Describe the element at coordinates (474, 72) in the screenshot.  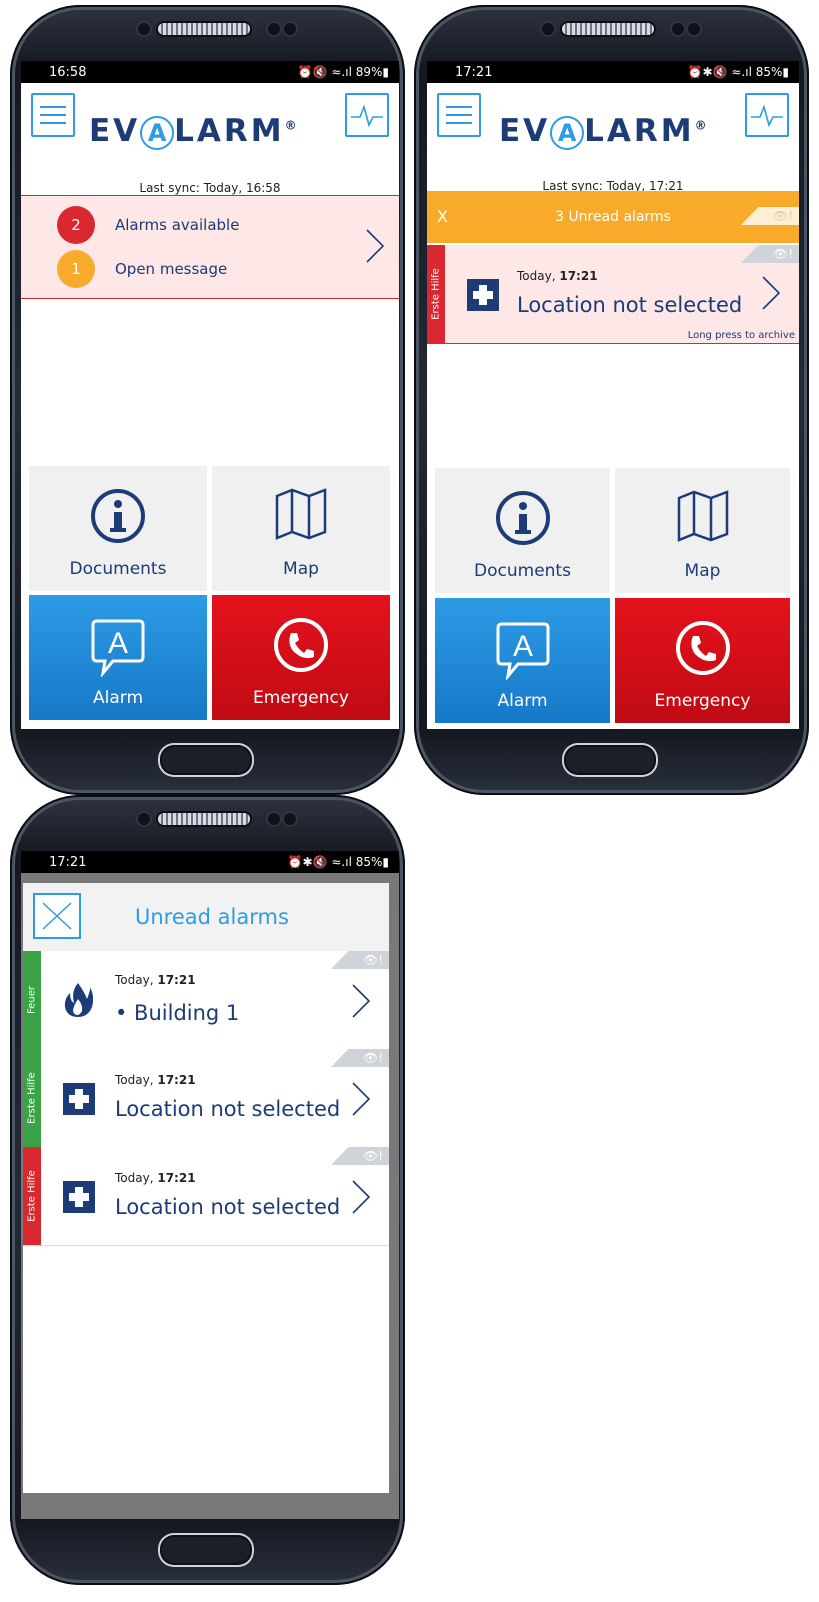
I see `clock: 17:21` at that location.